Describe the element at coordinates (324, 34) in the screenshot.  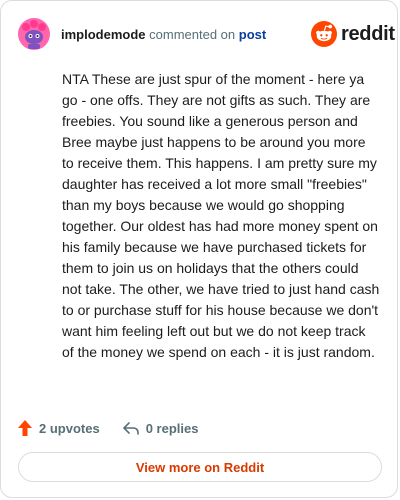
I see `reddit-logo-icon` at that location.